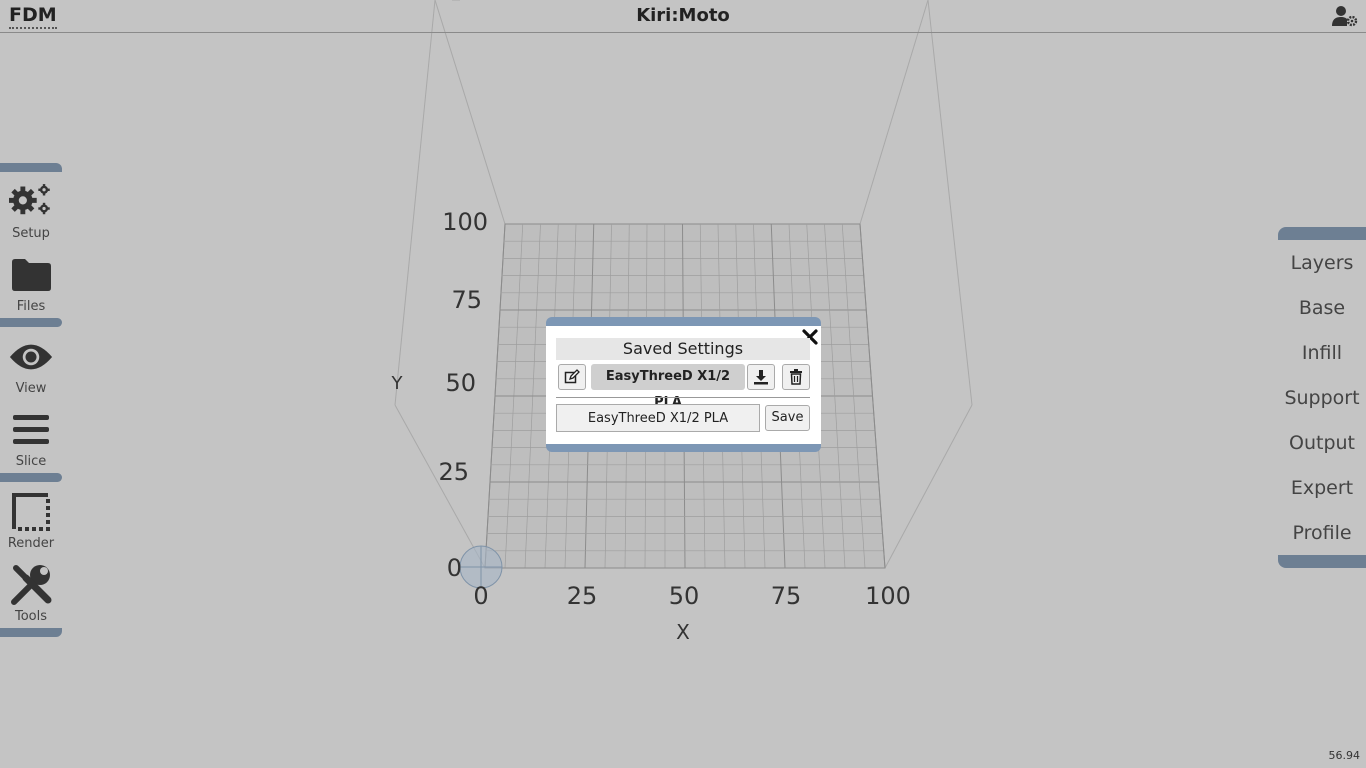 Image resolution: width=1366 pixels, height=768 pixels. Describe the element at coordinates (466, 300) in the screenshot. I see `y-tick-label: 75` at that location.